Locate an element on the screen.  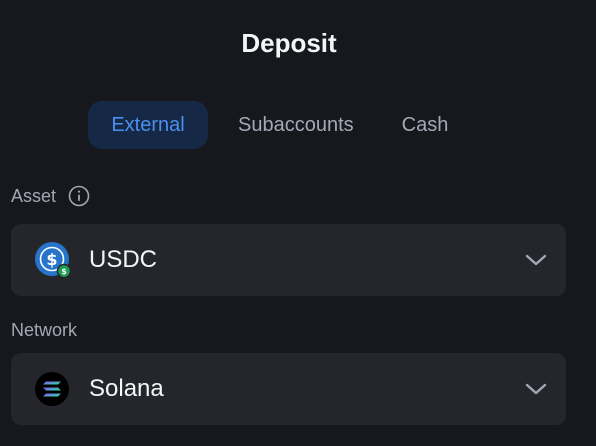
tab-subaccounts: Subaccounts is located at coordinates (296, 125).